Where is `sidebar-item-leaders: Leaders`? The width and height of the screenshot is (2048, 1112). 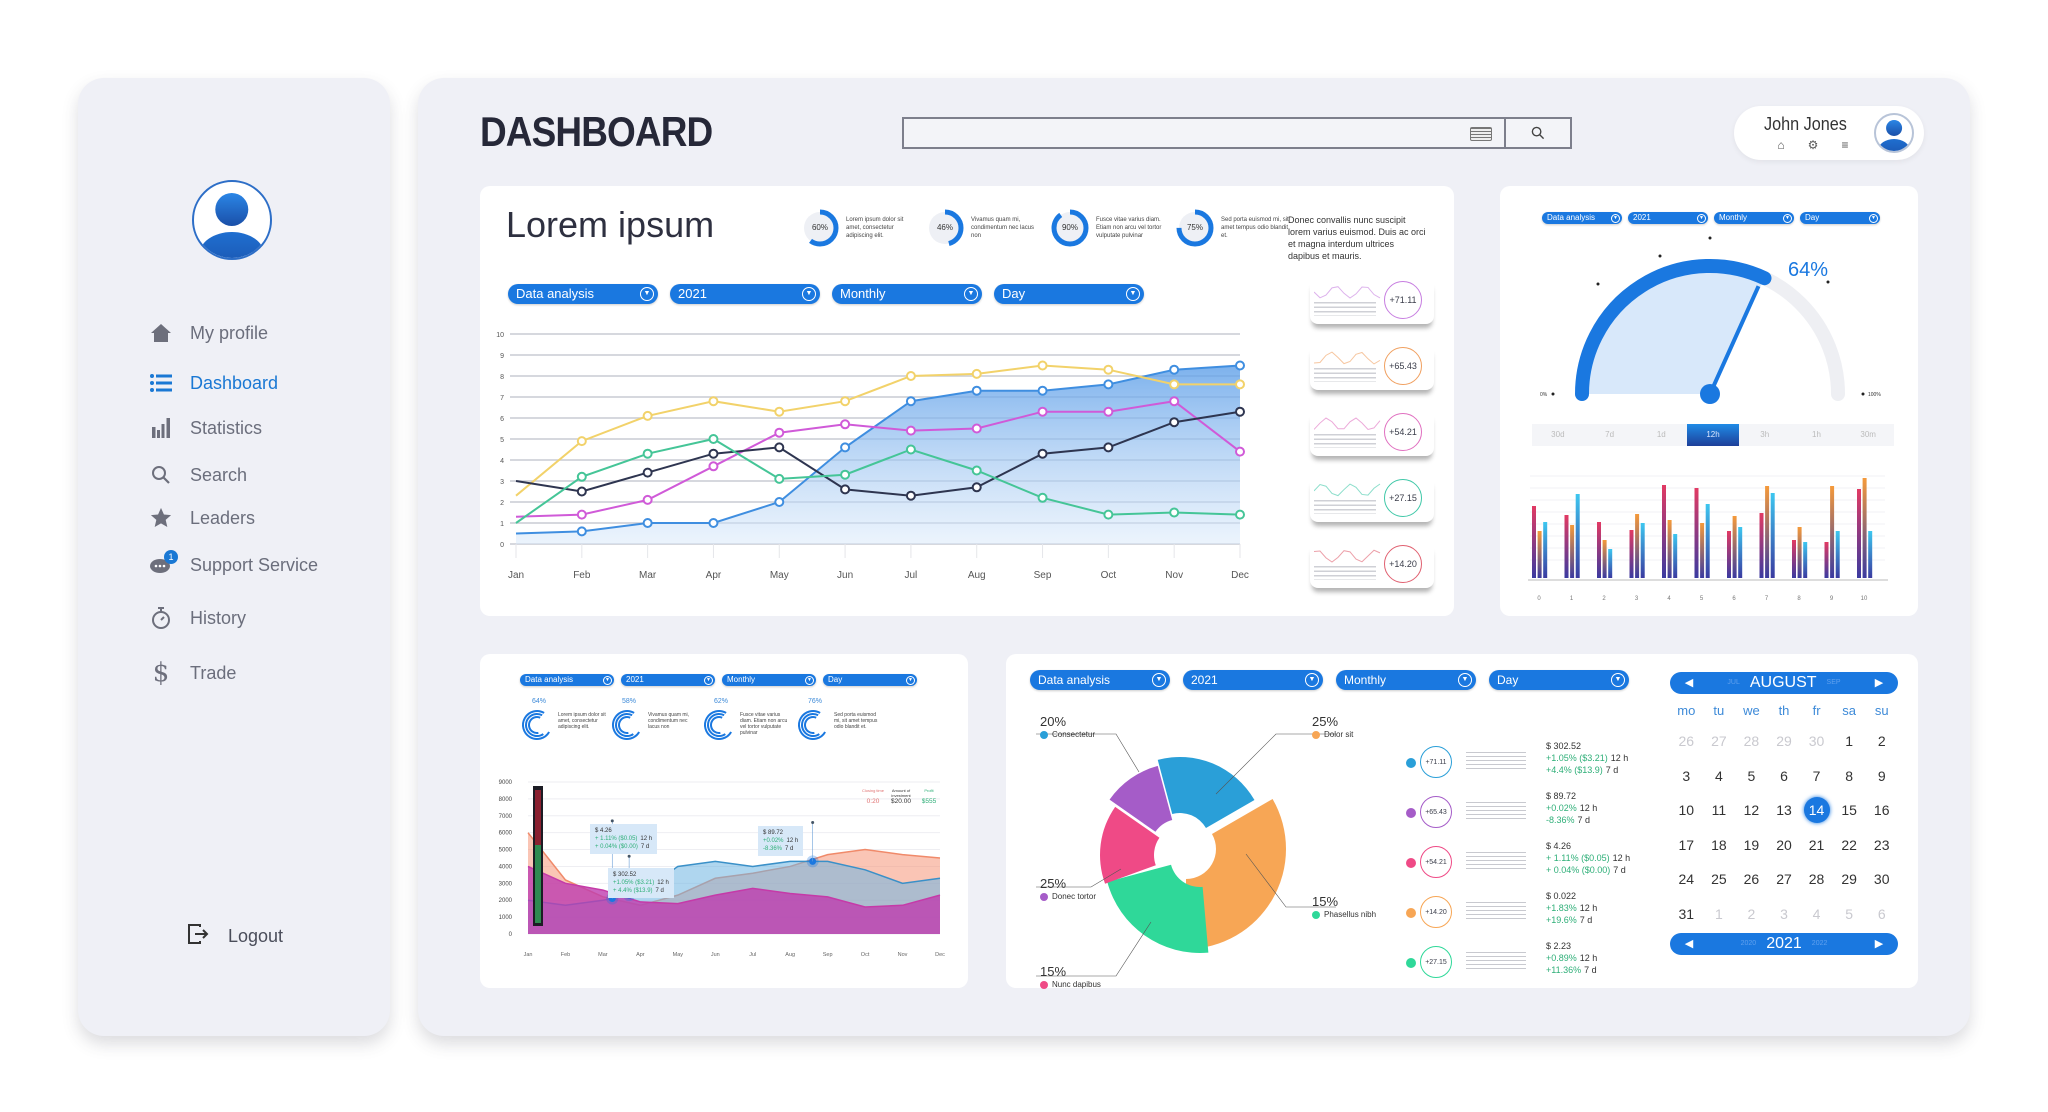
sidebar-item-leaders: Leaders is located at coordinates (201, 518).